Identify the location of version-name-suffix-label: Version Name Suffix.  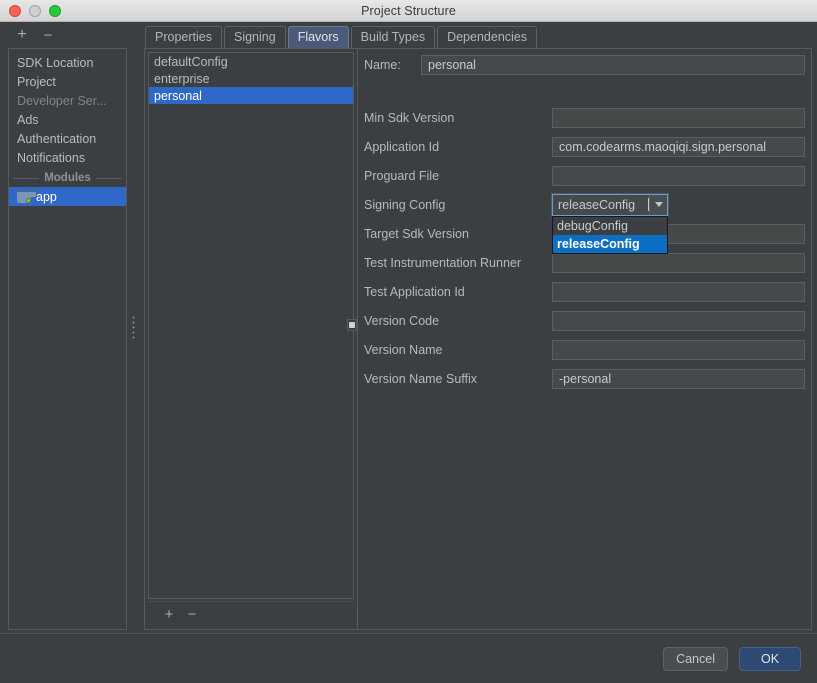
(421, 378).